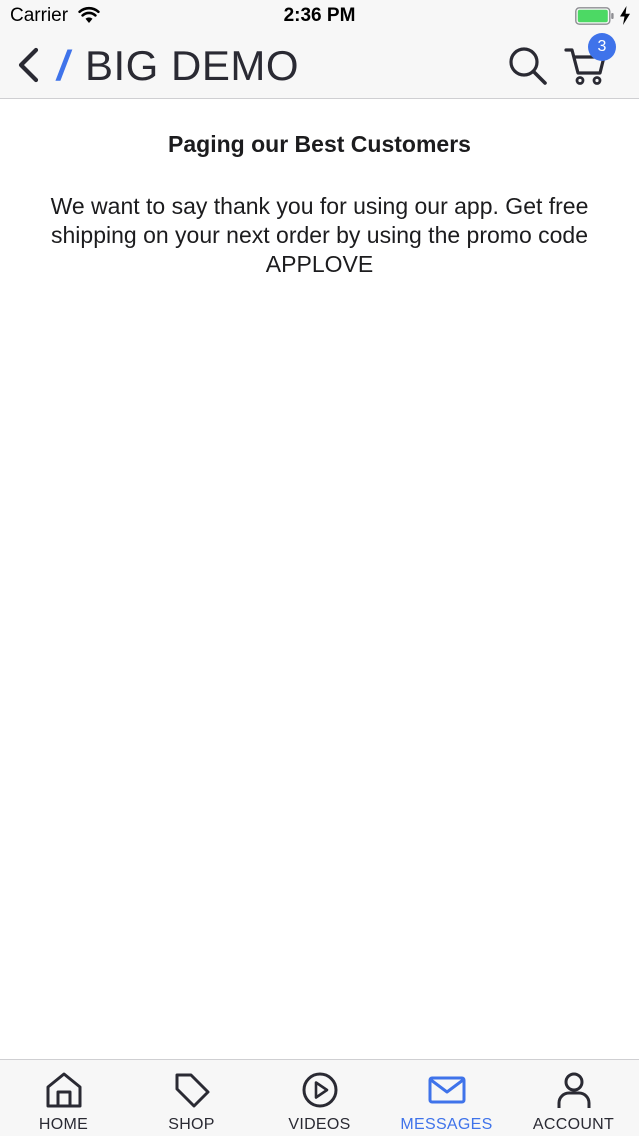 This screenshot has width=639, height=1136. Describe the element at coordinates (625, 15) in the screenshot. I see `charging-bolt-icon` at that location.